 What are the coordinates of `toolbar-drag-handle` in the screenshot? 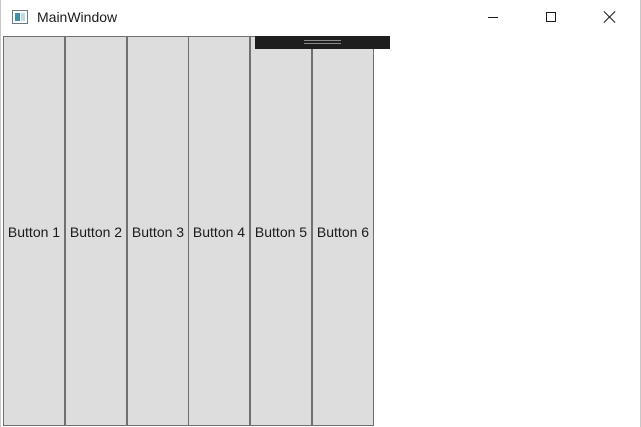 It's located at (322, 42).